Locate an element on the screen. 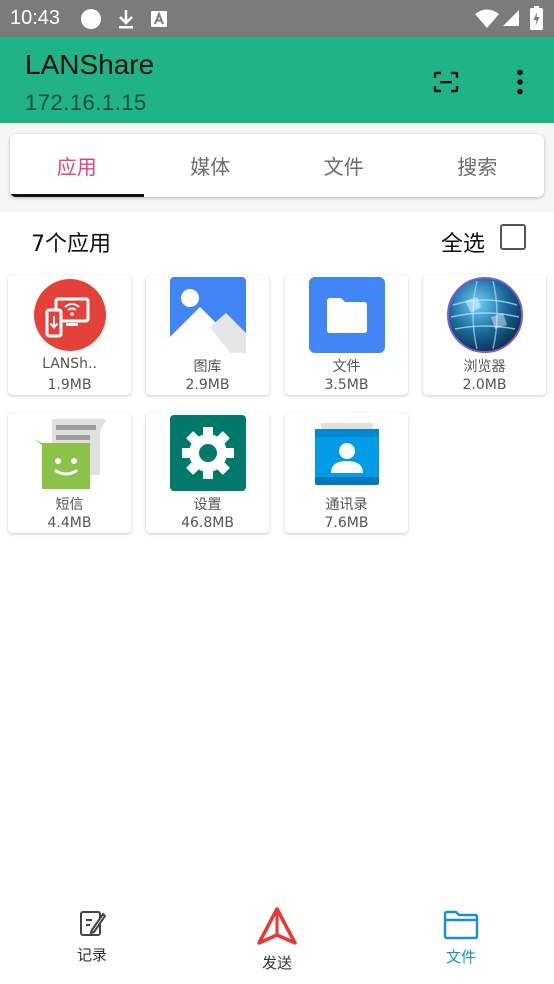 The image size is (554, 984). app-card-contacts: 通讯录 7.6MB is located at coordinates (346, 473).